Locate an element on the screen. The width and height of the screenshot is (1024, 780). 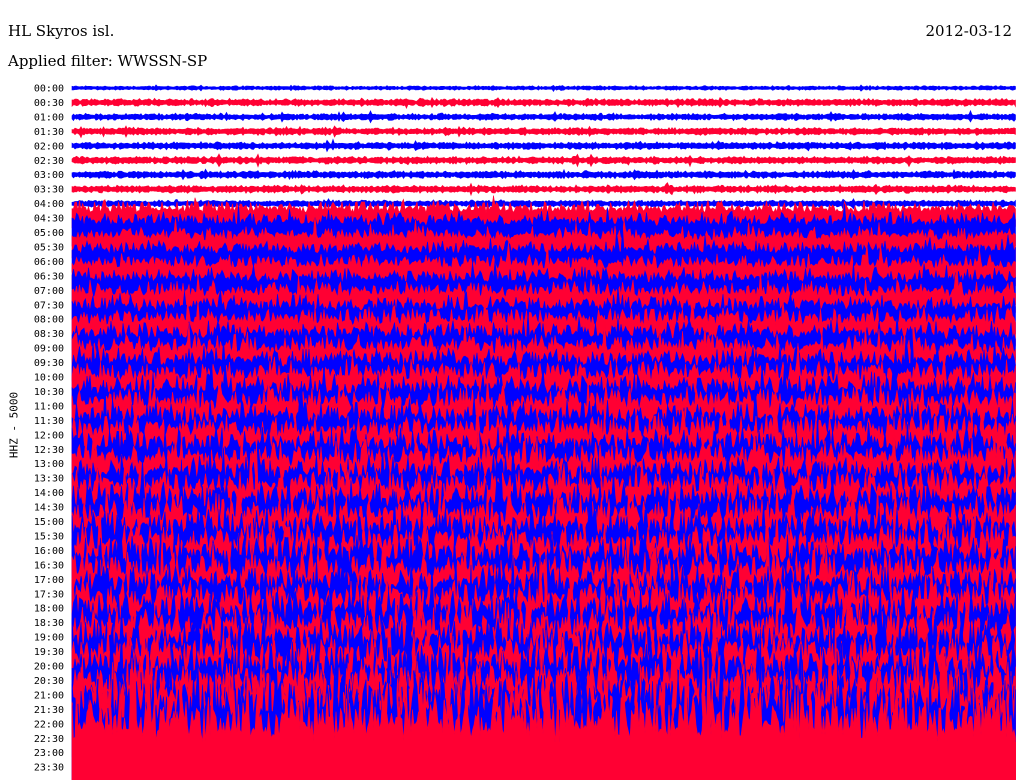
time-tick-label: 16:30 is located at coordinates (49, 565).